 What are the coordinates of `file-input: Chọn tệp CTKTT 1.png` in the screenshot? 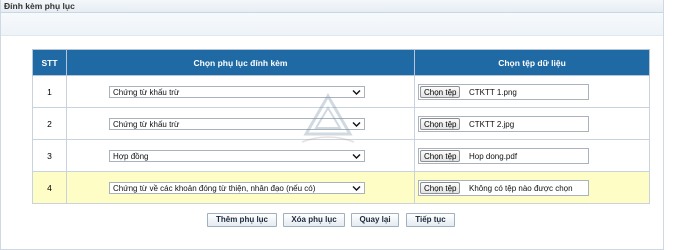 It's located at (503, 91).